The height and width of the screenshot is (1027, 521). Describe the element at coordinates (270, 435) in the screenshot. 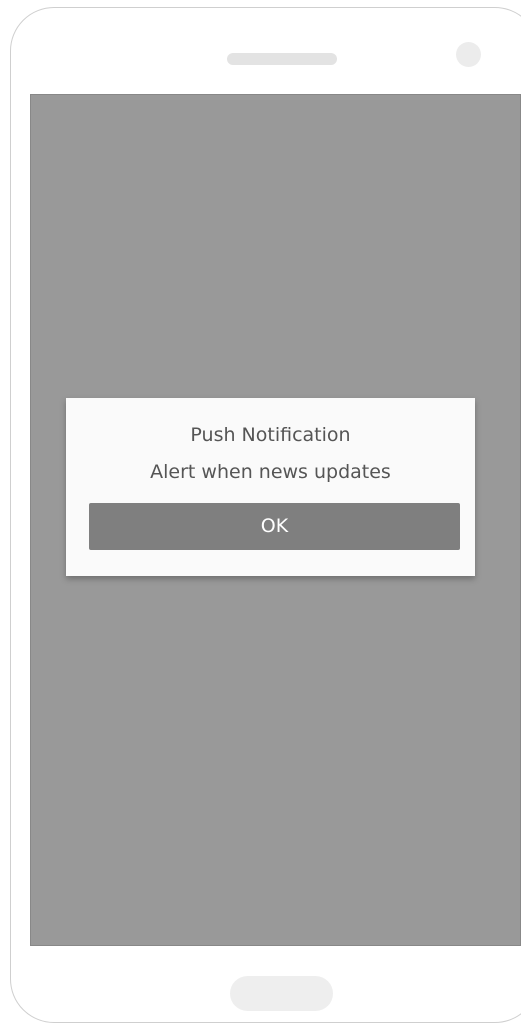

I see `dialog-title: Push Notification` at that location.